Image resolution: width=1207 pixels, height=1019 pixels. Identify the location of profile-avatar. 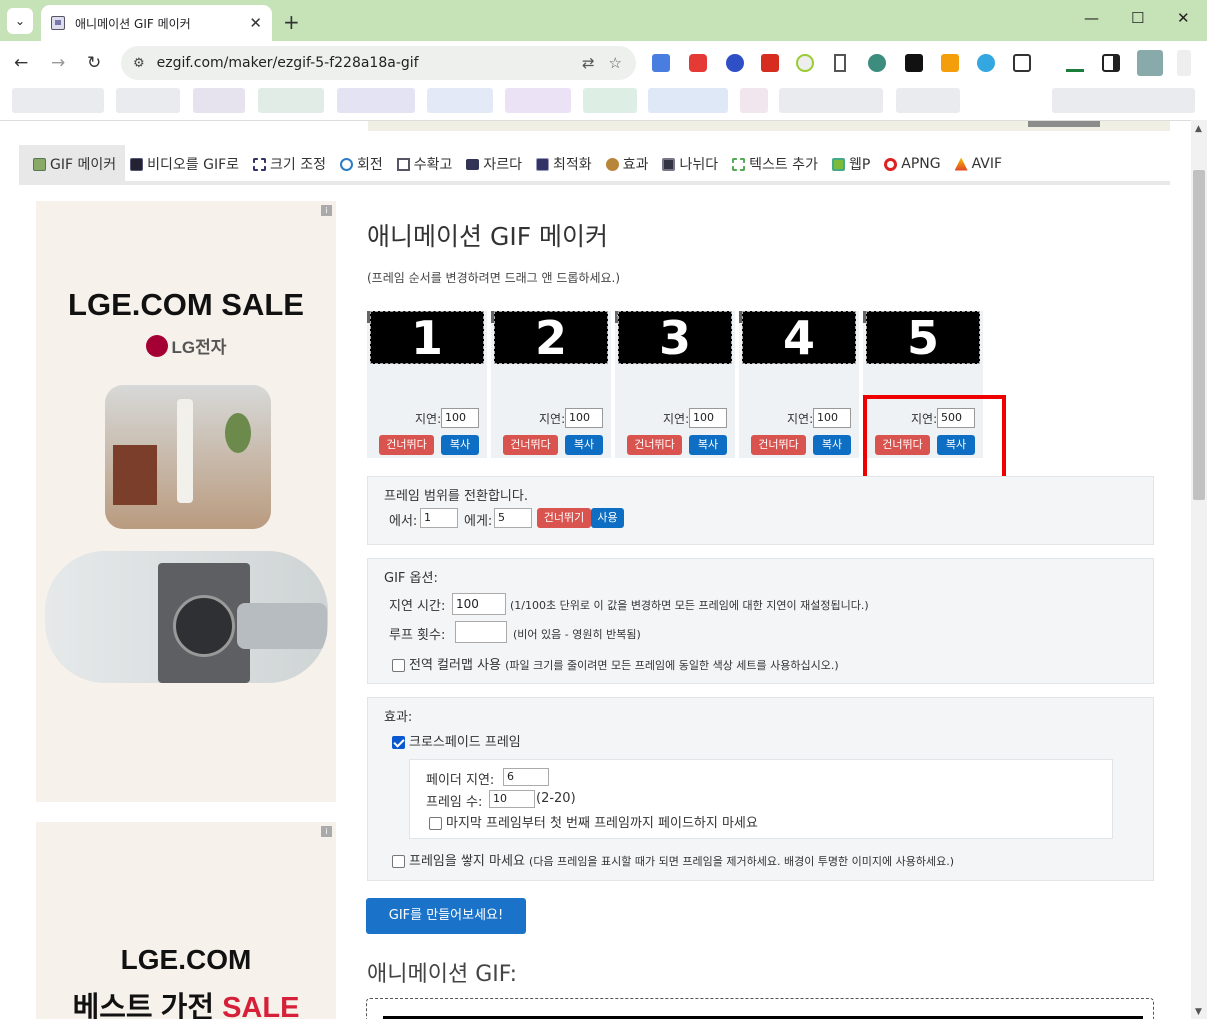
(1150, 63).